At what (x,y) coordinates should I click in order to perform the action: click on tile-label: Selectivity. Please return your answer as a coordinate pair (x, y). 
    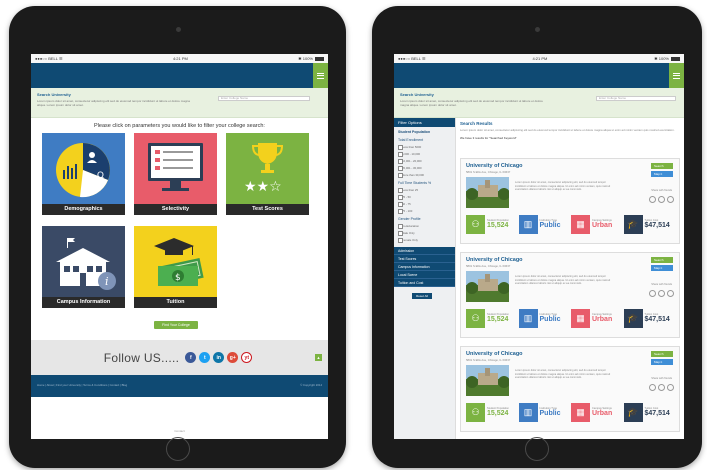
    Looking at the image, I should click on (175, 209).